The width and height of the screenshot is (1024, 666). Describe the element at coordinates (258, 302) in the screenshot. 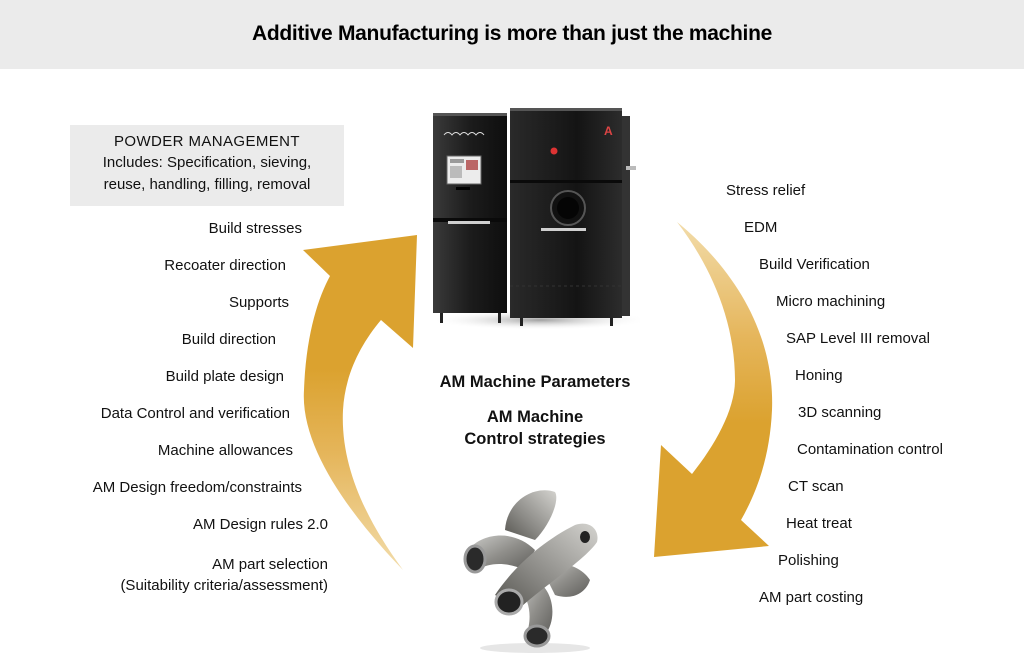

I see `list-item: Supports` at that location.